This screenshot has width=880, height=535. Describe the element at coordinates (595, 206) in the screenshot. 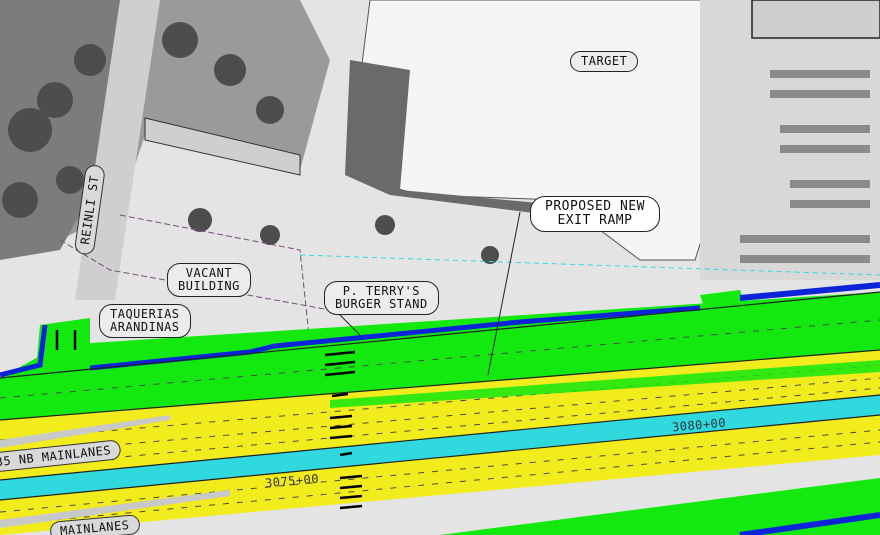

I see `proposed-ramp-line1: PROPOSED NEW` at that location.